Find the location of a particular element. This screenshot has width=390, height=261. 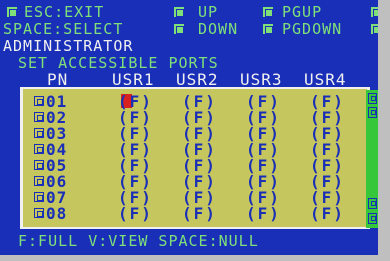

pgdown-key-icon is located at coordinates (268, 29).